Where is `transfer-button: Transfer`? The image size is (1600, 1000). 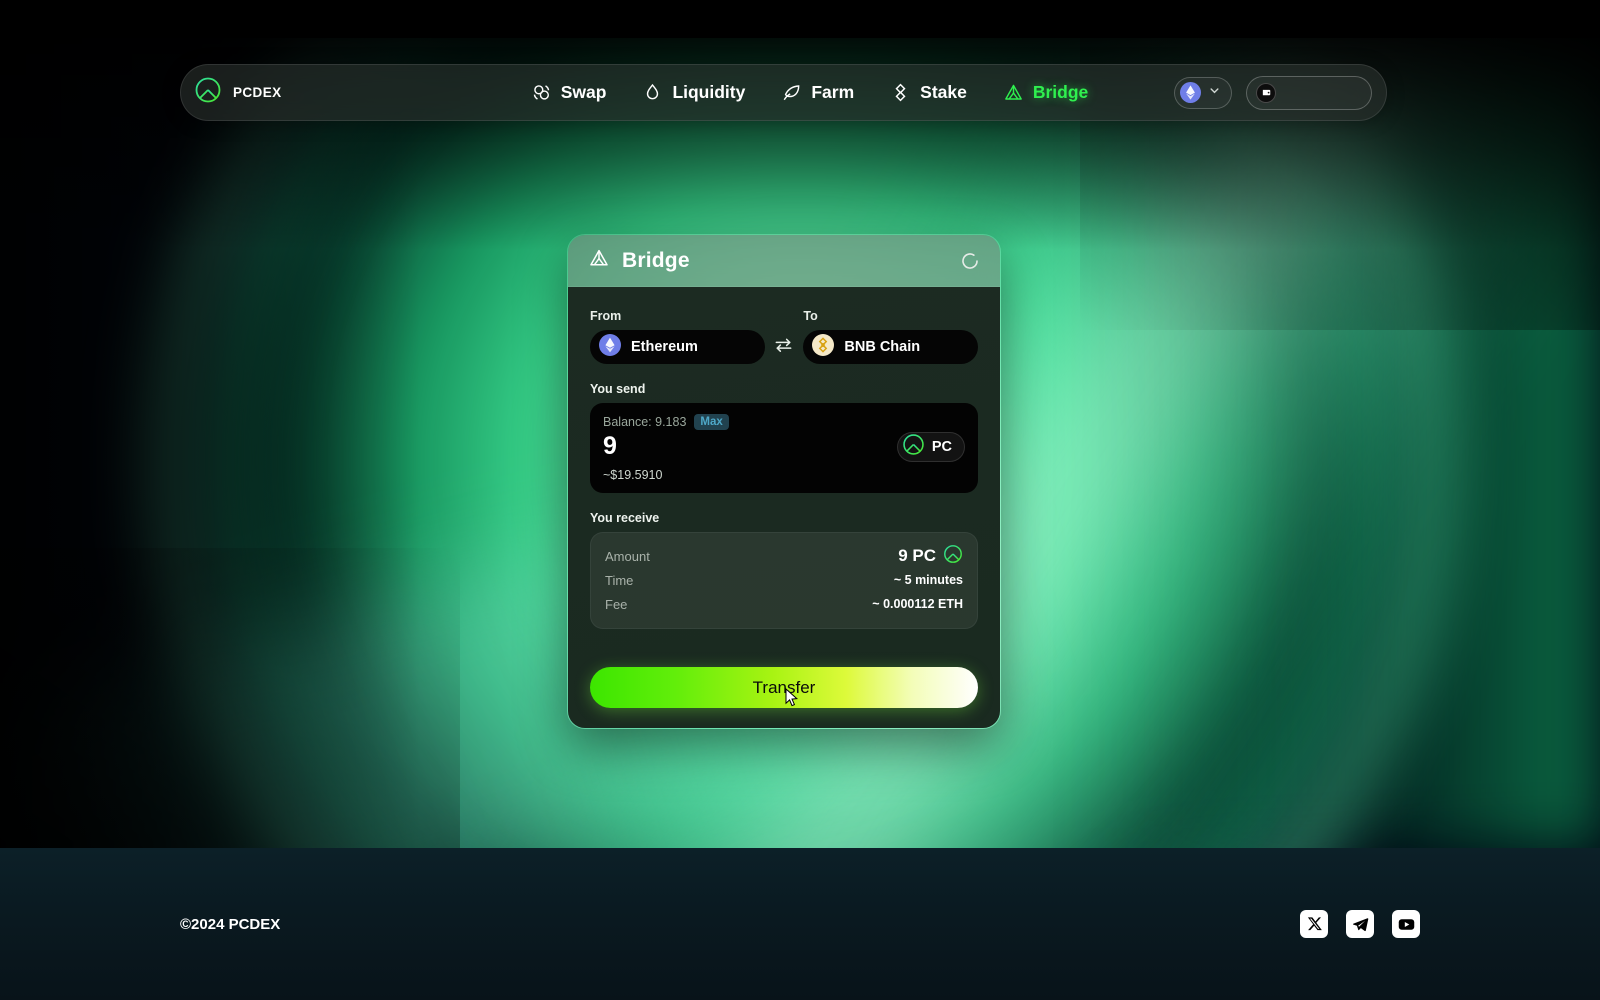 transfer-button: Transfer is located at coordinates (784, 687).